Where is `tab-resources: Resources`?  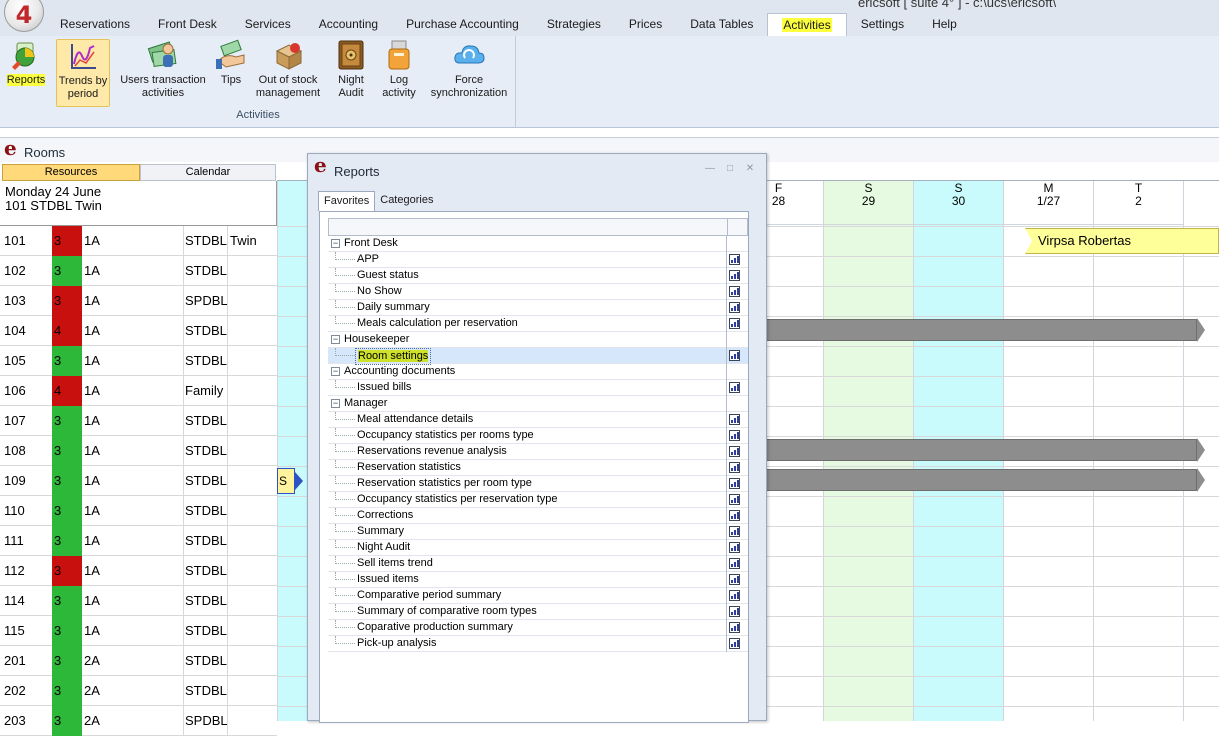
tab-resources: Resources is located at coordinates (71, 172).